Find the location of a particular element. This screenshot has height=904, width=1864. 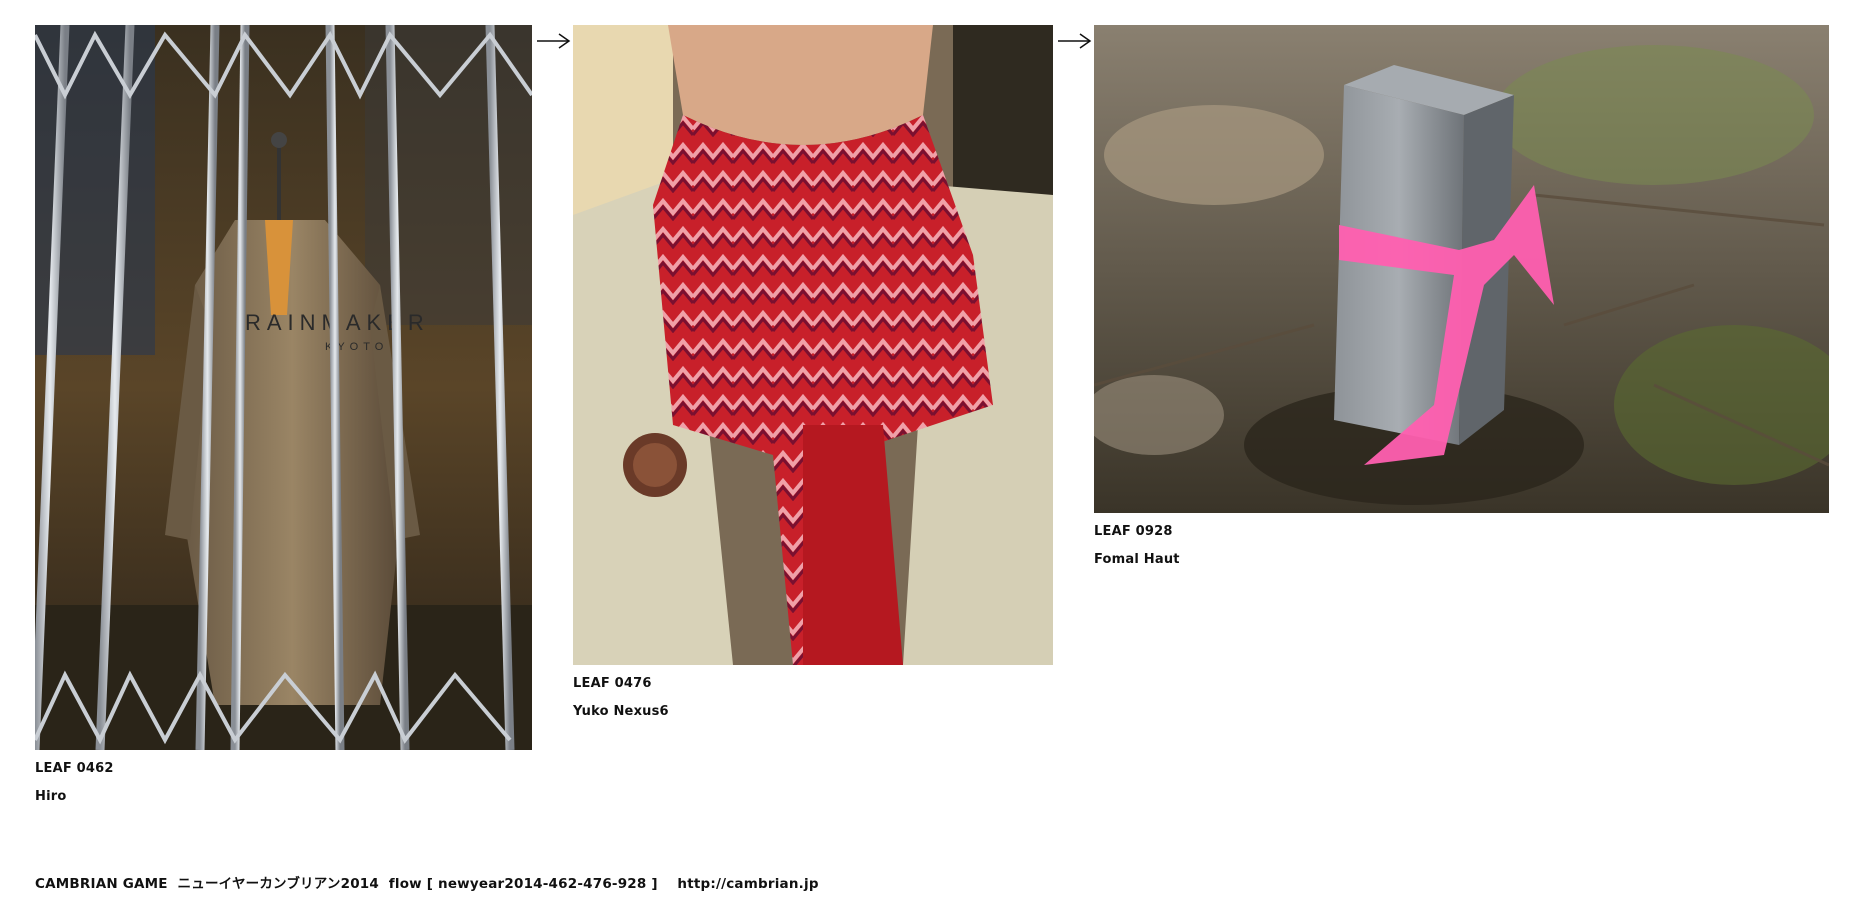

leaf-label: LEAF 0928 is located at coordinates (1133, 531).